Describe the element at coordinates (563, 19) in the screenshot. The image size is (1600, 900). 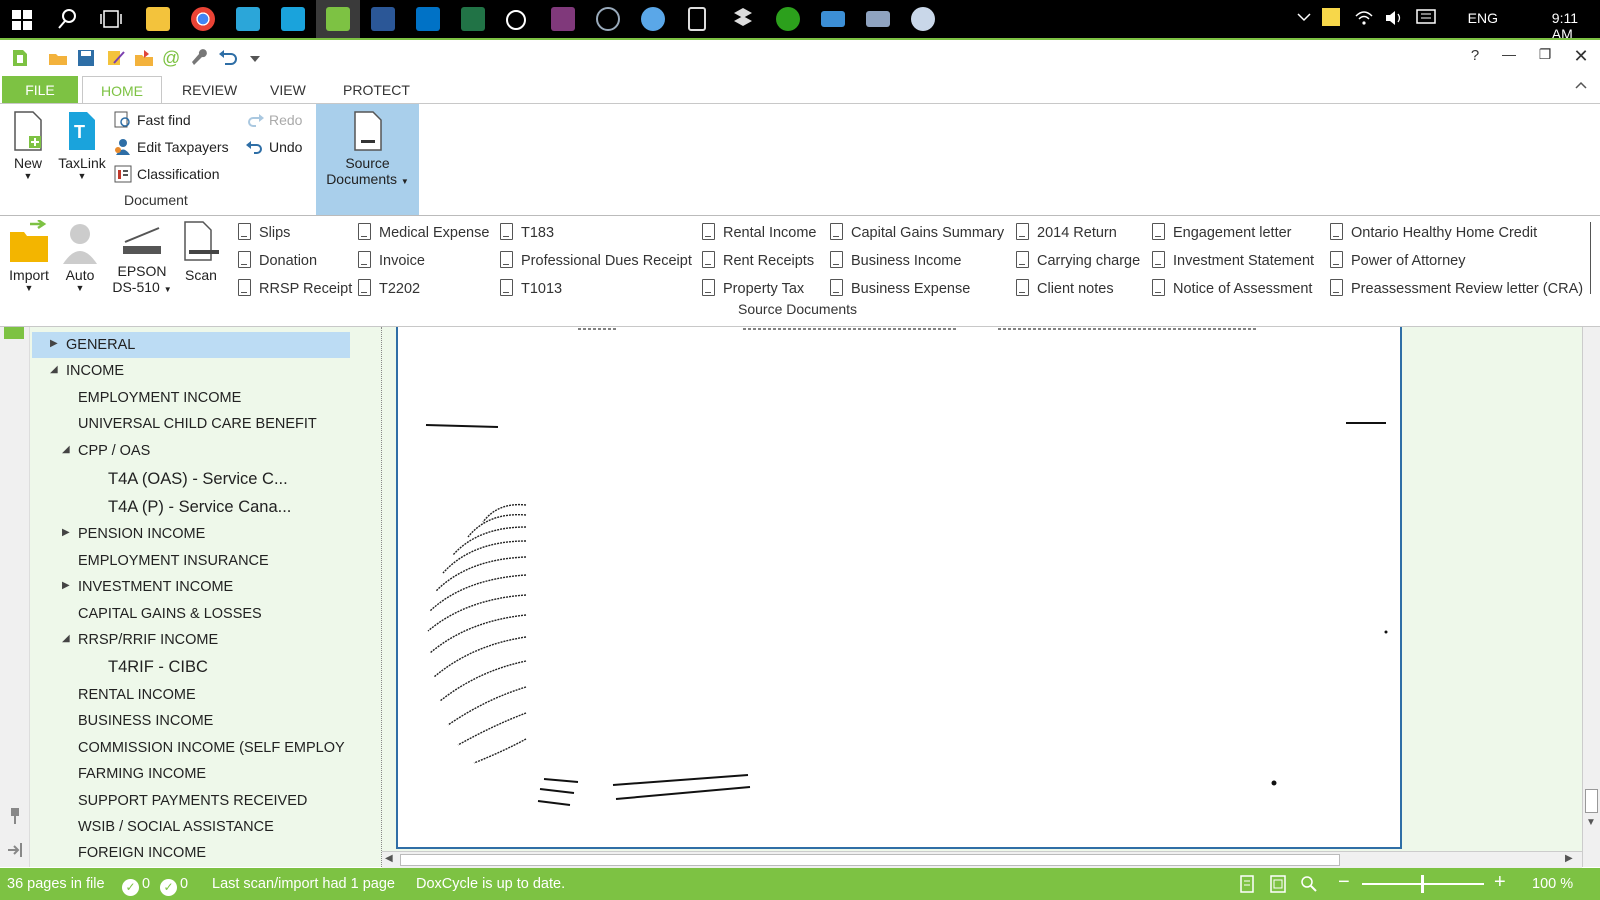
I see `onenote-icon` at that location.